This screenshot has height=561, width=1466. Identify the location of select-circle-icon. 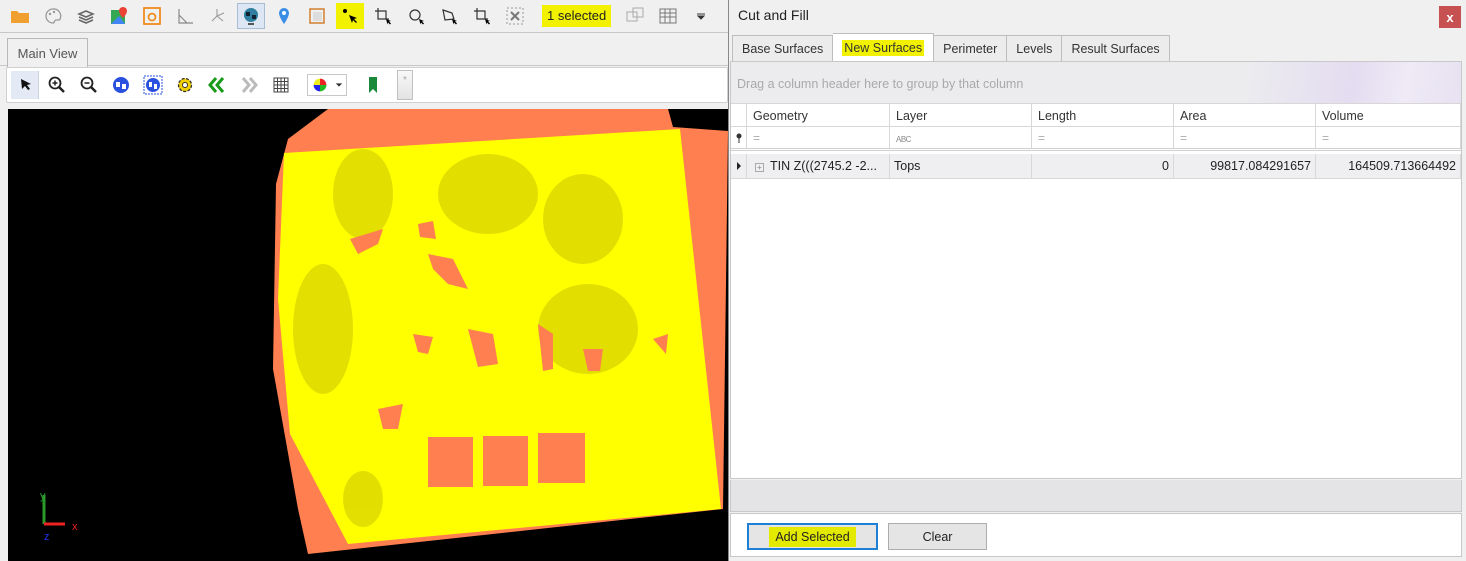
(416, 17).